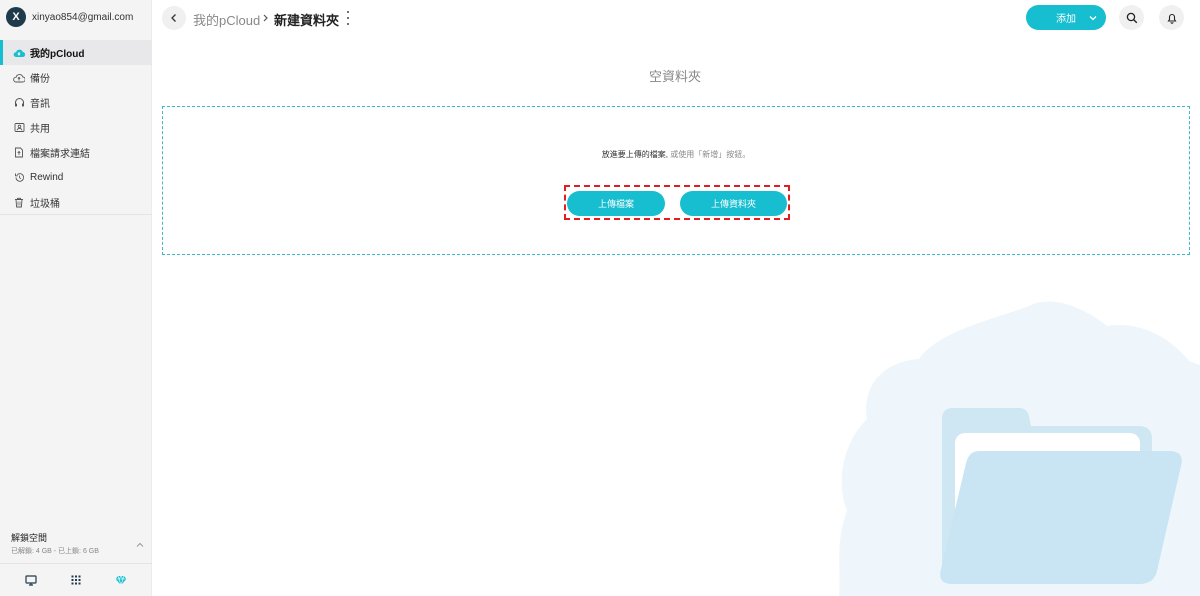 This screenshot has height=596, width=1200. I want to click on more-options-icon, so click(348, 18).